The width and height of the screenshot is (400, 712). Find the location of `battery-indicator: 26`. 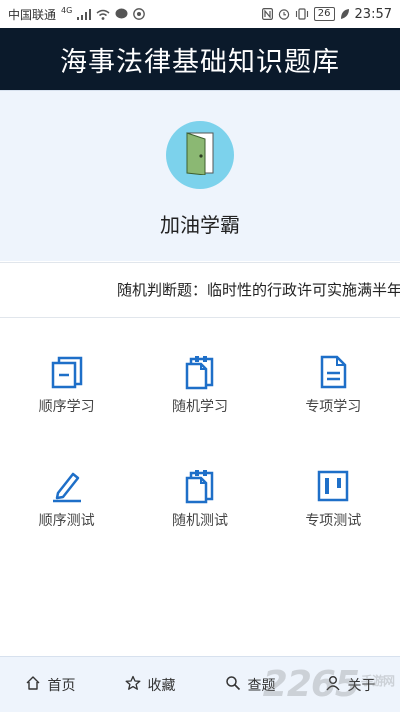

battery-indicator: 26 is located at coordinates (324, 14).